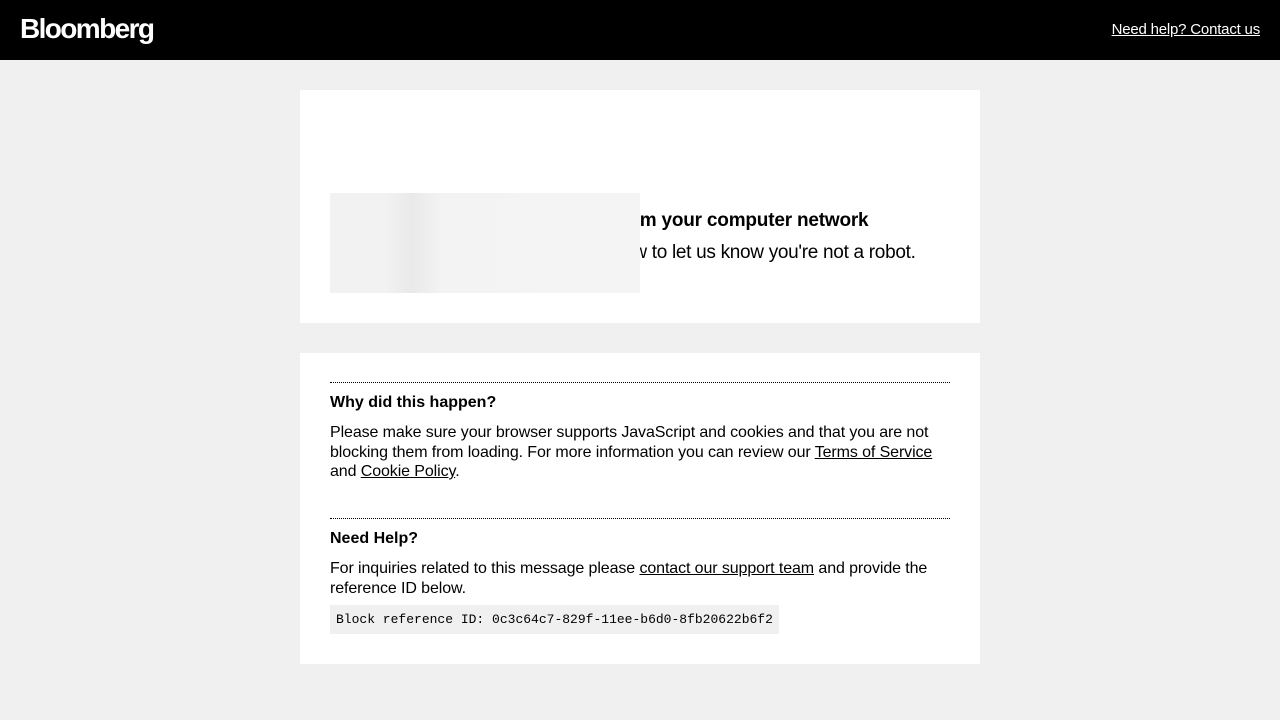  Describe the element at coordinates (374, 538) in the screenshot. I see `need-help-heading: Need Help?` at that location.